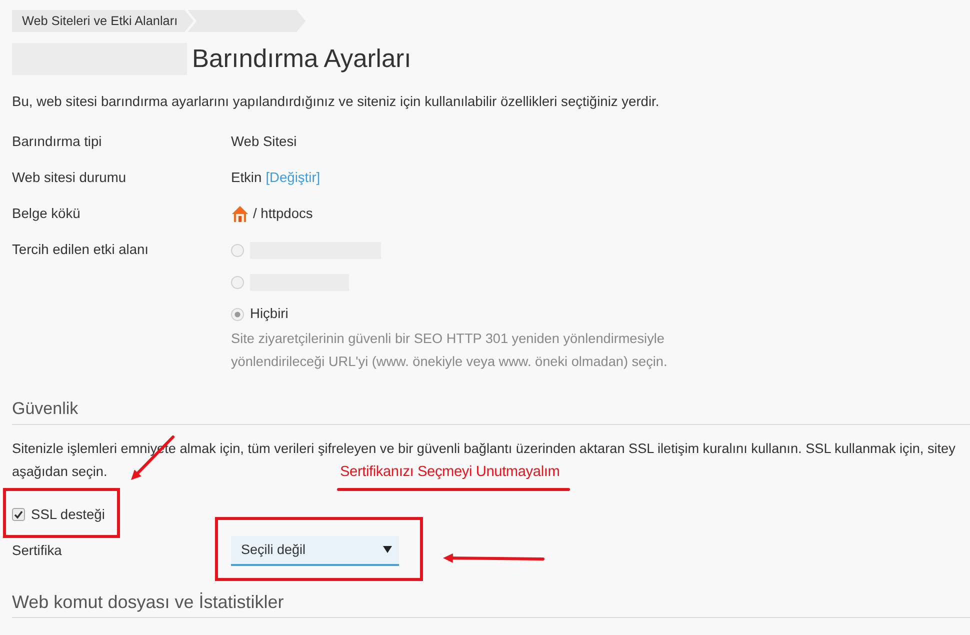 The width and height of the screenshot is (970, 635). Describe the element at coordinates (269, 314) in the screenshot. I see `radio-label: Hiçbiri` at that location.